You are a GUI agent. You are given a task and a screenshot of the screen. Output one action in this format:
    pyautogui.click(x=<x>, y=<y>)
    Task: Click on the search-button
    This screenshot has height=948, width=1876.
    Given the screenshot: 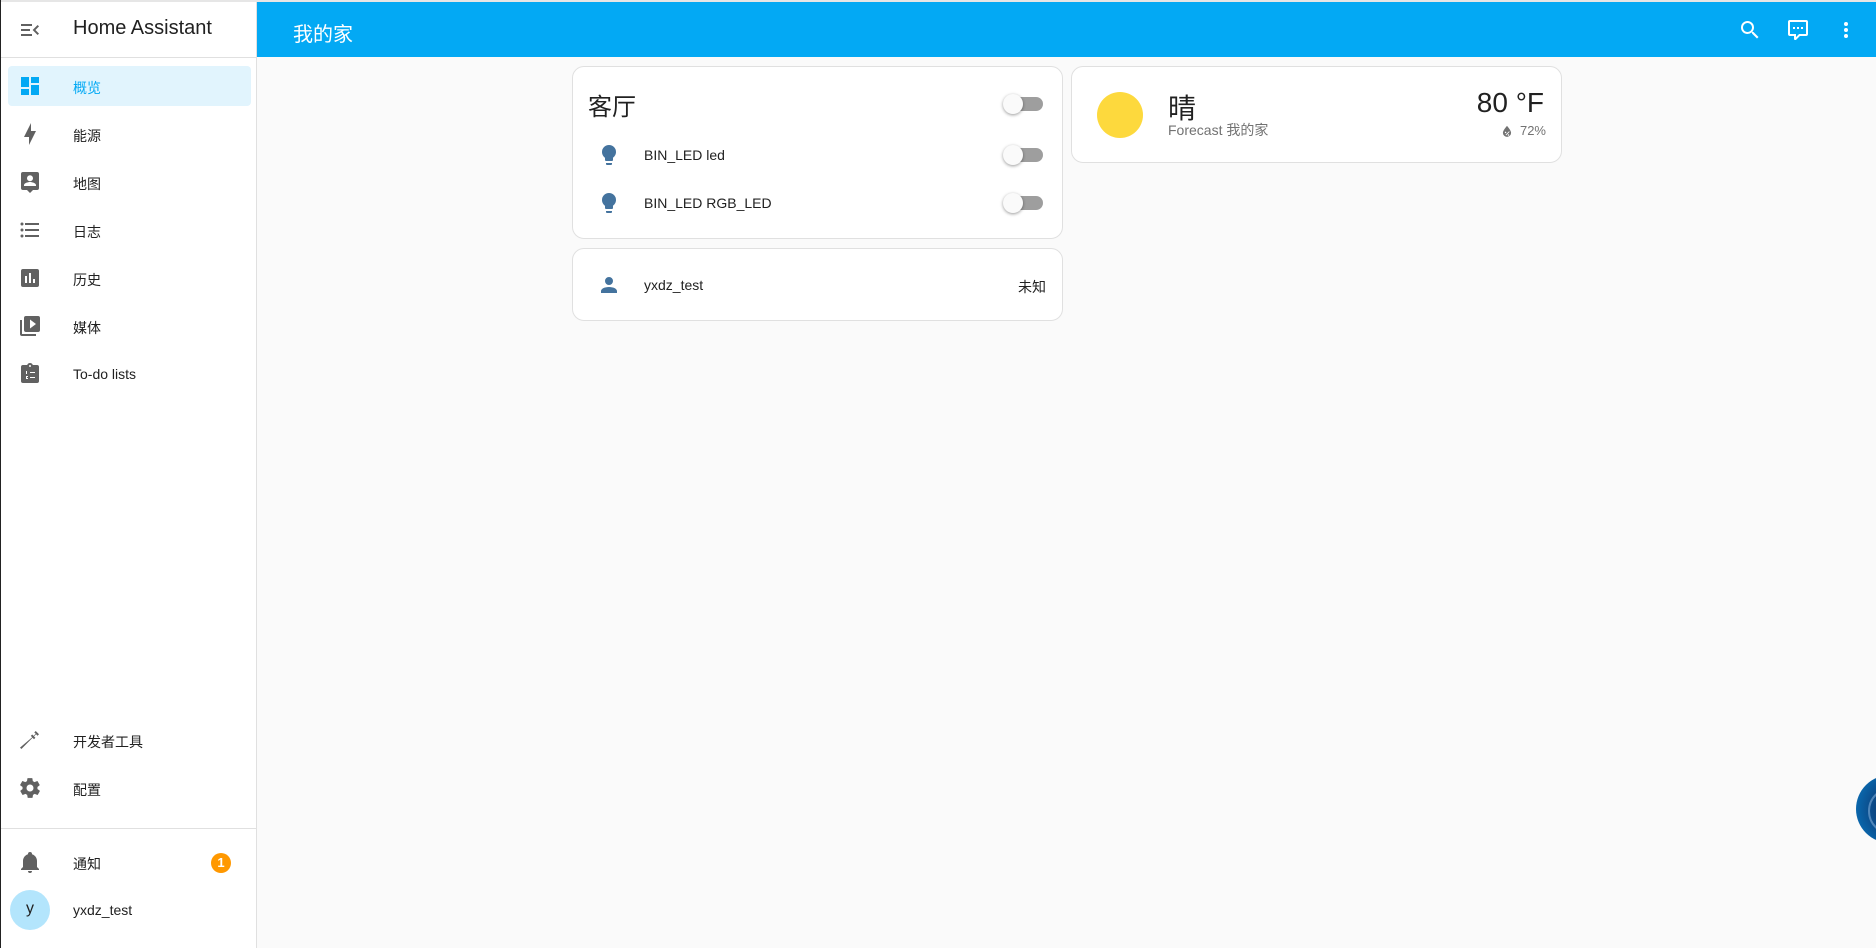 What is the action you would take?
    pyautogui.click(x=1750, y=30)
    